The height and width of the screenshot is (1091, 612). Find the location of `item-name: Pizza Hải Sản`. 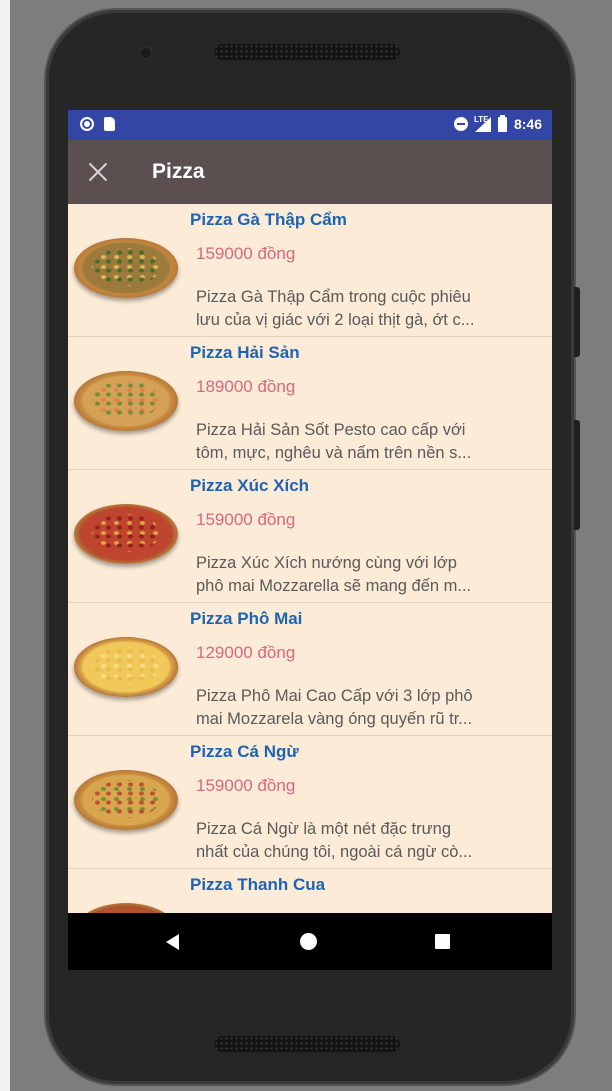

item-name: Pizza Hải Sản is located at coordinates (245, 352).